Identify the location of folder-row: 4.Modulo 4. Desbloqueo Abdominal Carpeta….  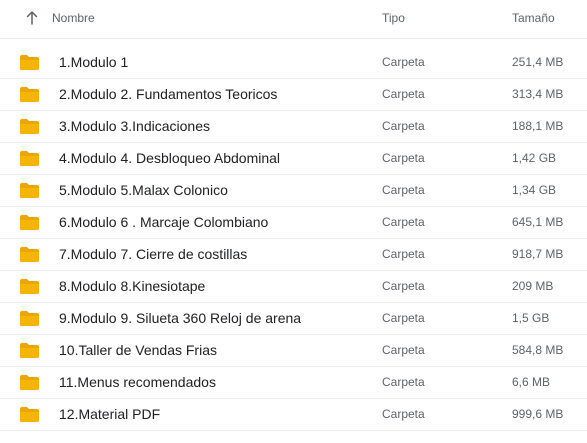
(293, 158).